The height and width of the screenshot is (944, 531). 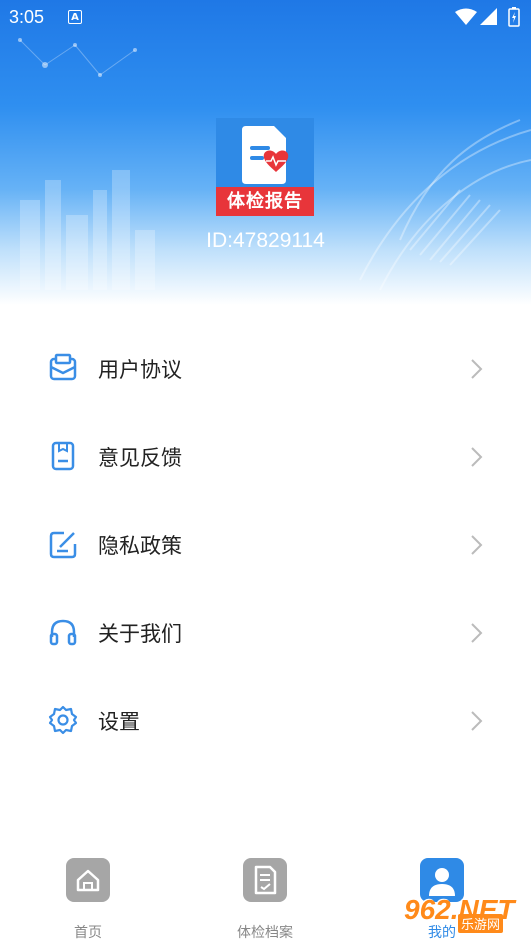 What do you see at coordinates (265, 633) in the screenshot?
I see `menu-item-about-us: 关于我们` at bounding box center [265, 633].